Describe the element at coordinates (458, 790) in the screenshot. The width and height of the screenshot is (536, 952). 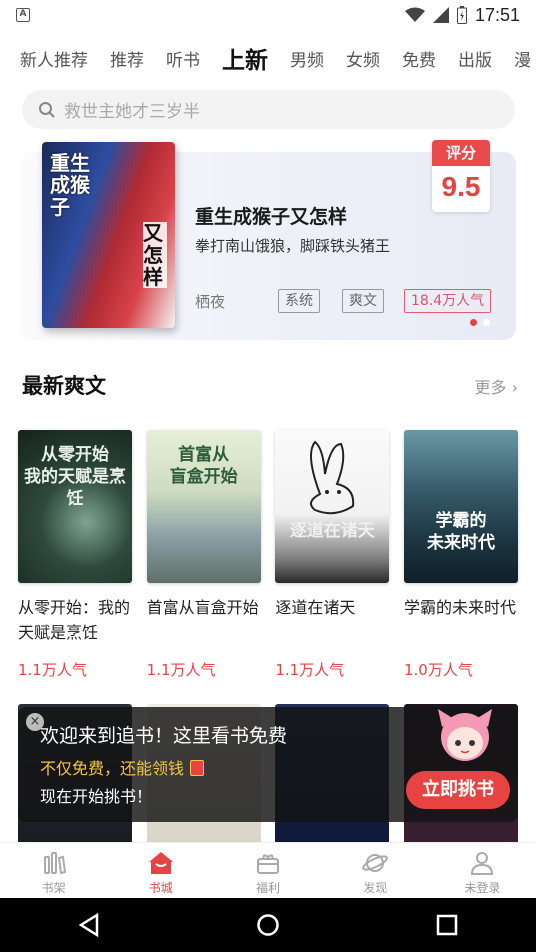
I see `pick-books-button: 立即挑书` at that location.